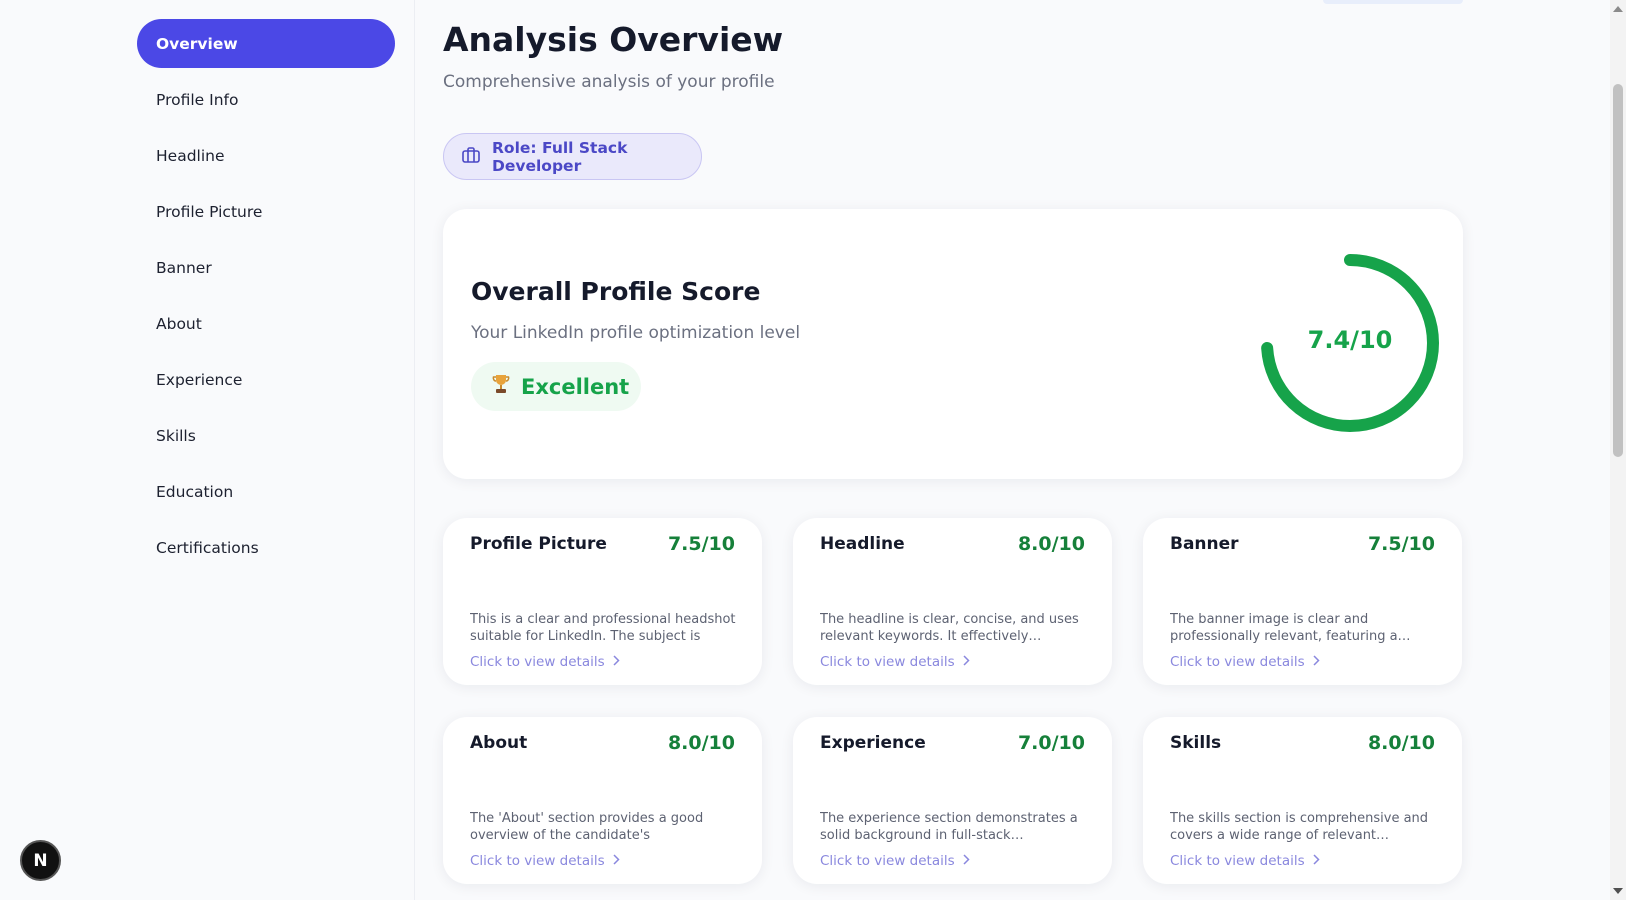  Describe the element at coordinates (266, 267) in the screenshot. I see `sidebar-item-banner: Banner` at that location.